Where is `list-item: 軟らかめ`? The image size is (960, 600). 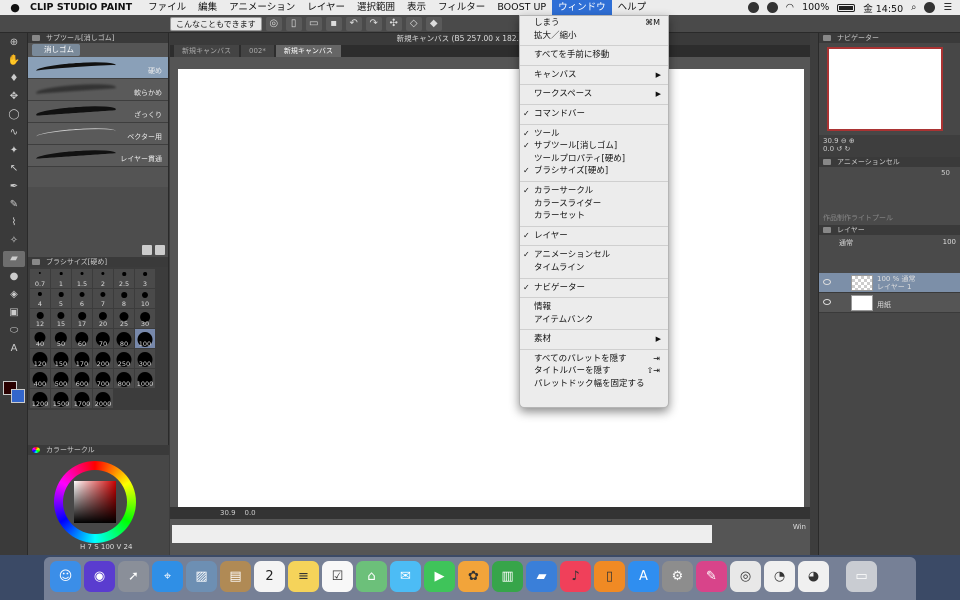 list-item: 軟らかめ is located at coordinates (98, 90).